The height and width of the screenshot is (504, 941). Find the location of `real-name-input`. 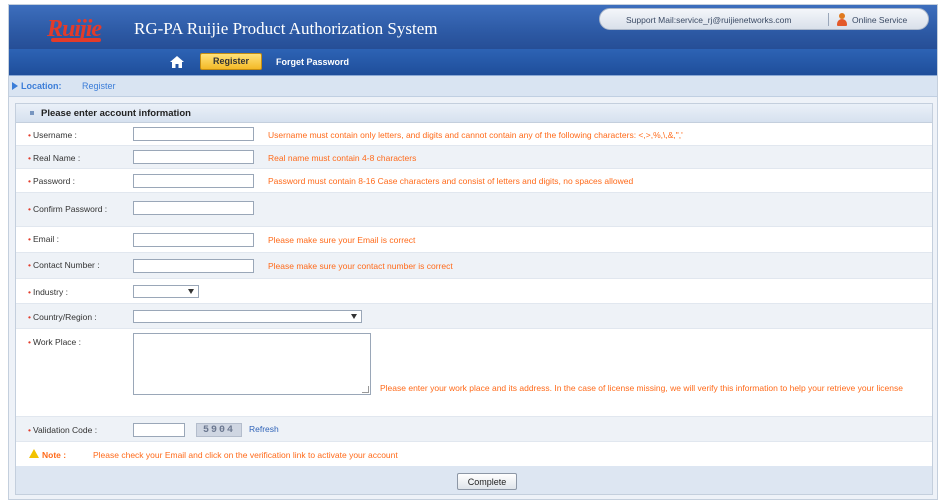

real-name-input is located at coordinates (193, 157).